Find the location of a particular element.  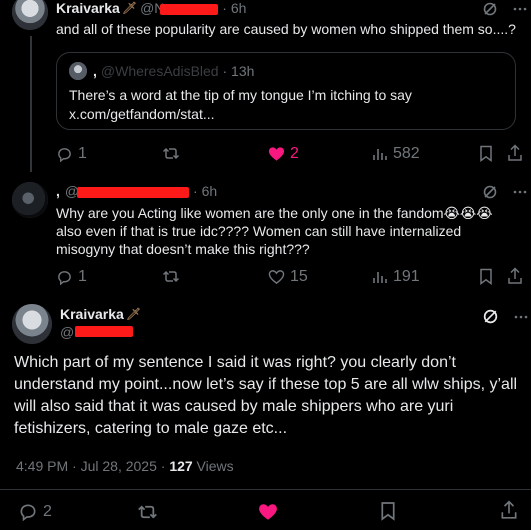

like-count: 15 is located at coordinates (299, 276).